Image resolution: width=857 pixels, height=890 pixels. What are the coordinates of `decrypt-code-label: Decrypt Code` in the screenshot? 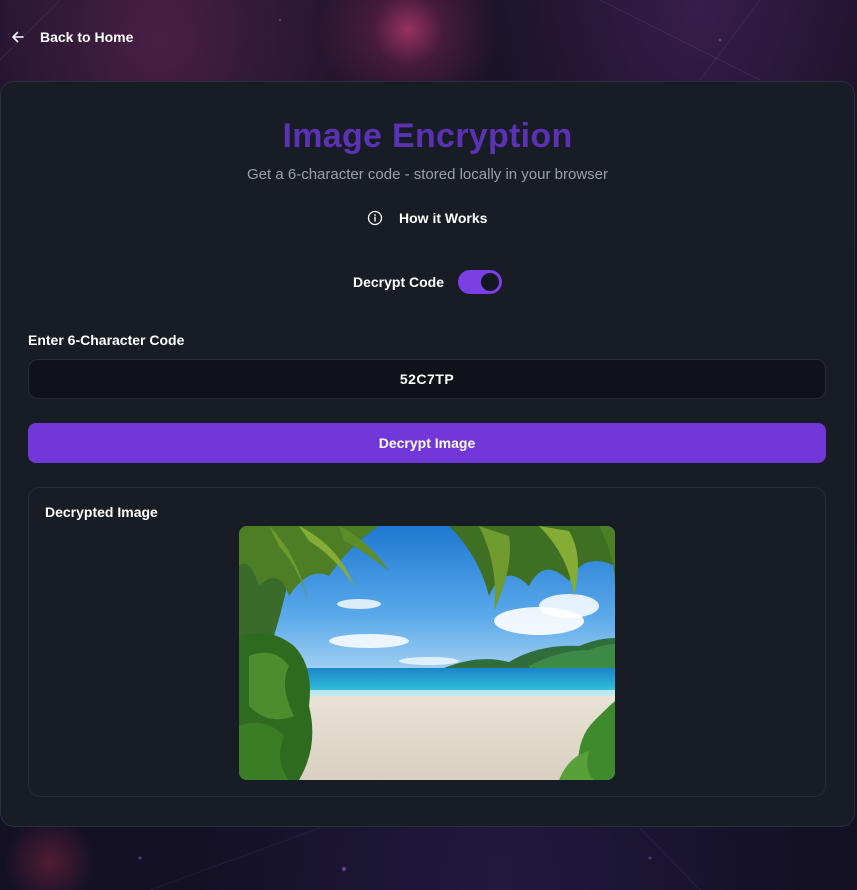 It's located at (399, 282).